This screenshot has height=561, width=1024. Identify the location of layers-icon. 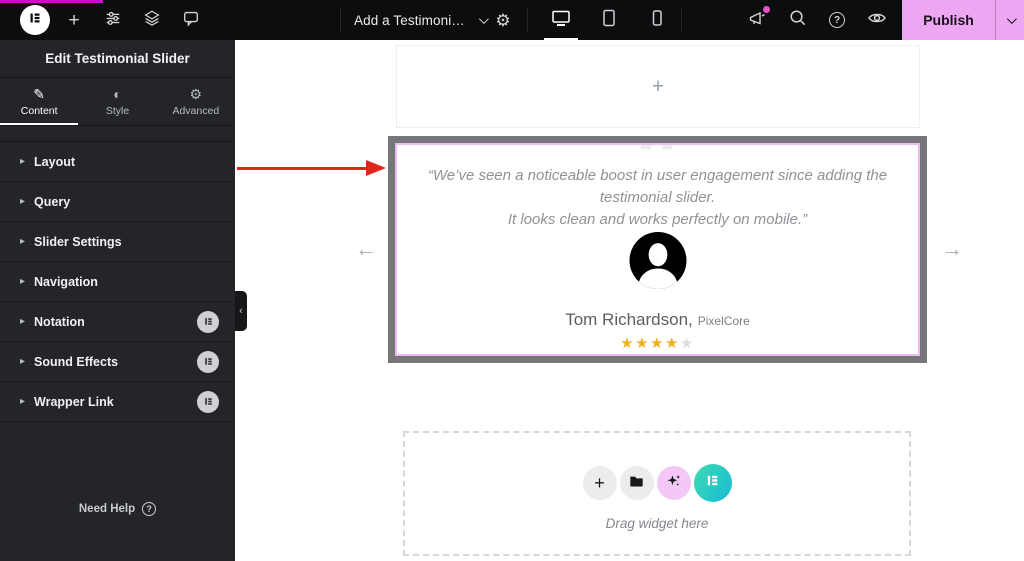
(152, 20).